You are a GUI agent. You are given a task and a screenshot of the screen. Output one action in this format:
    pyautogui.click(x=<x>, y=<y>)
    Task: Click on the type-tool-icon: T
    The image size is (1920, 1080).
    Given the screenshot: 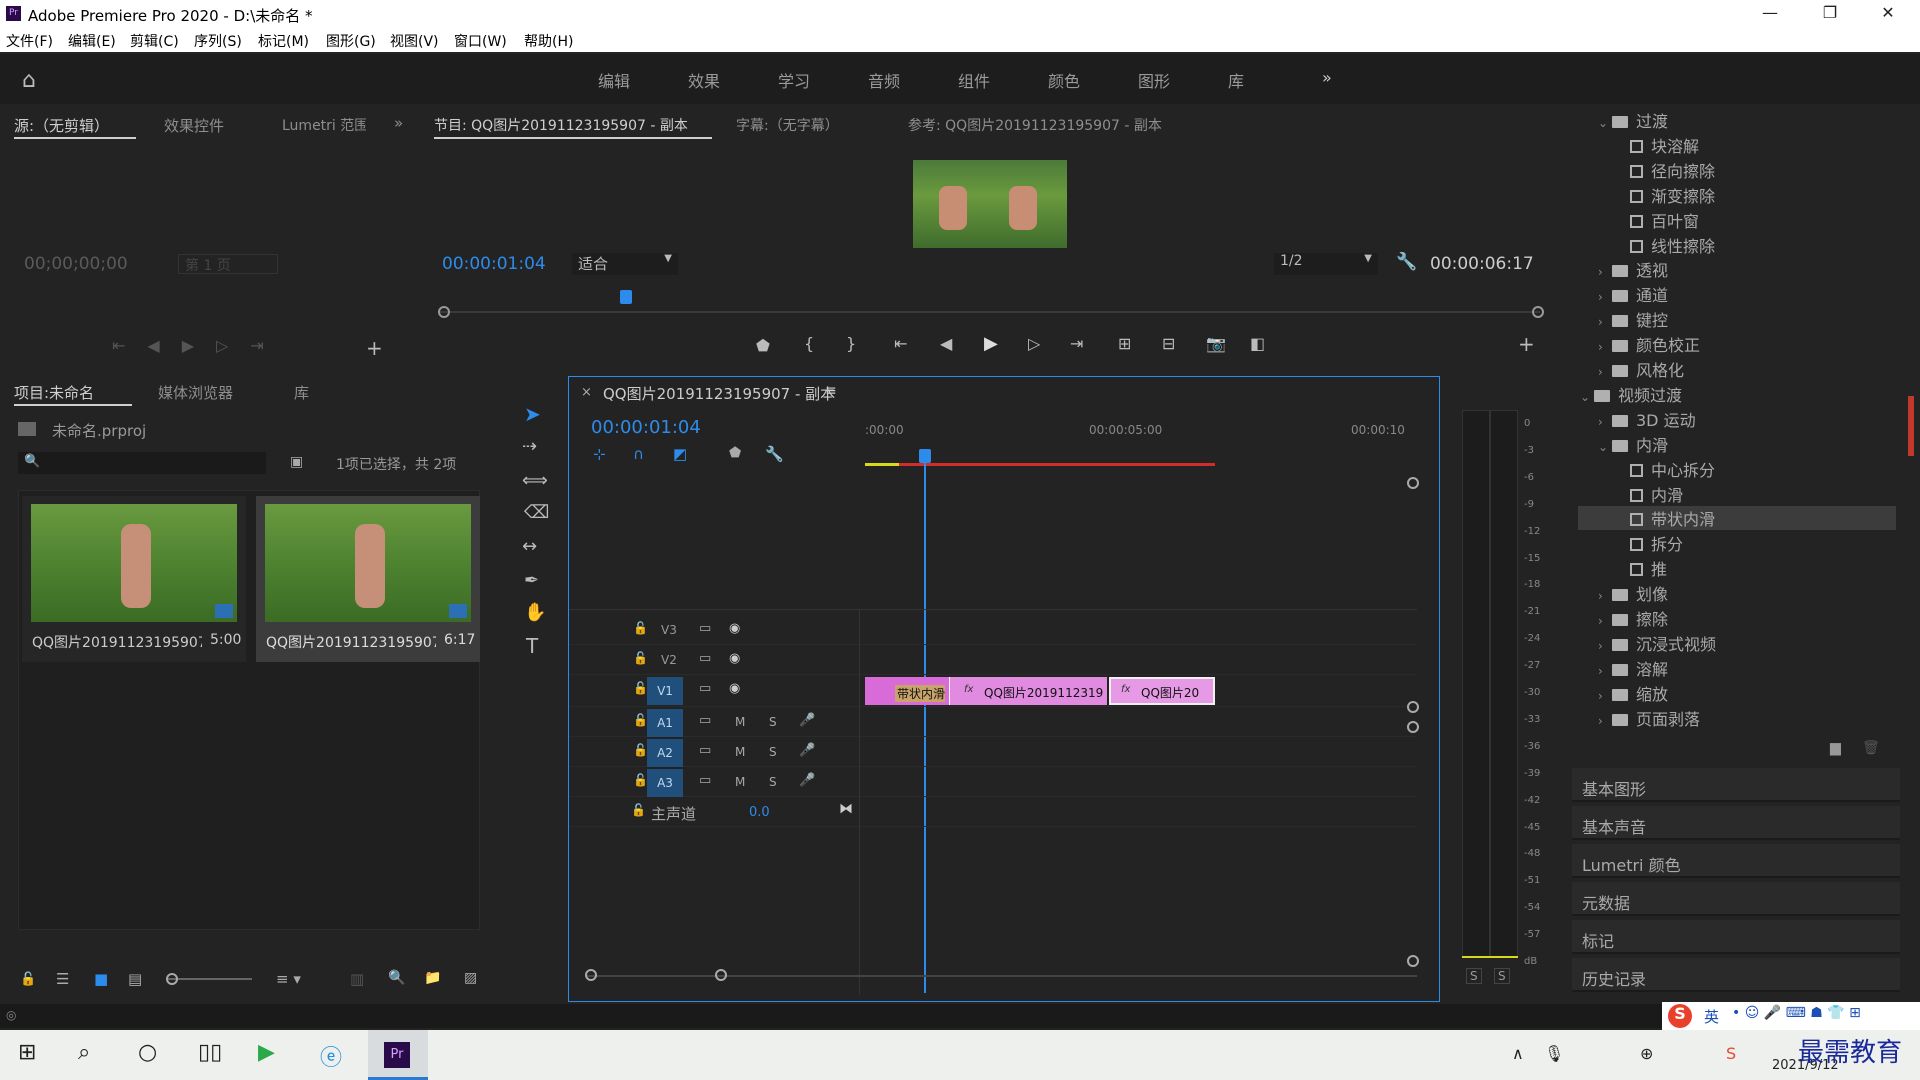 What is the action you would take?
    pyautogui.click(x=532, y=646)
    